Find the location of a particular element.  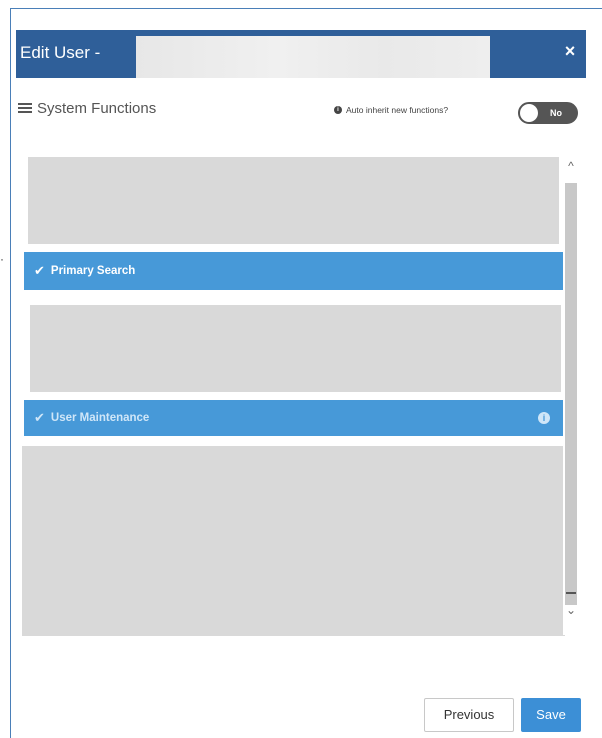

list-scrollbar: ^ ⌄ is located at coordinates (571, 395).